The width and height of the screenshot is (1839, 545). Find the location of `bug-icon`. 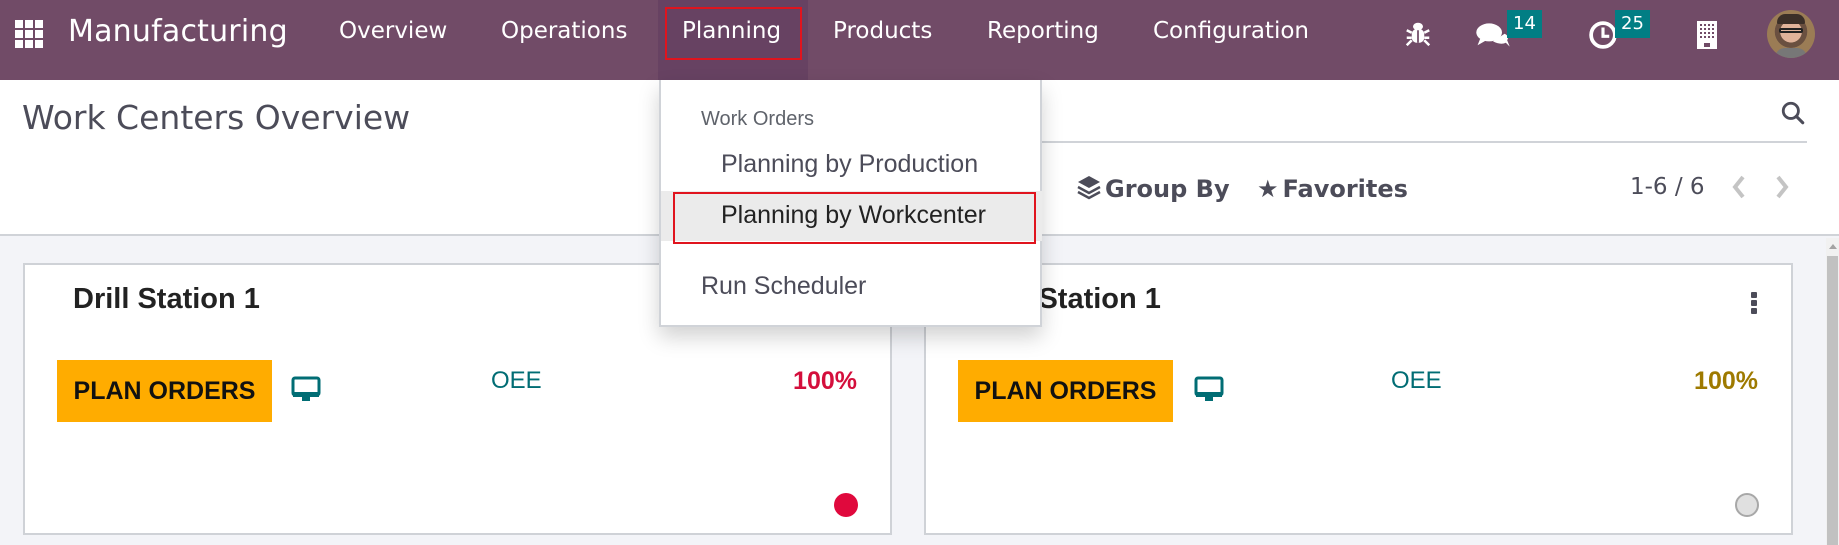

bug-icon is located at coordinates (1418, 34).